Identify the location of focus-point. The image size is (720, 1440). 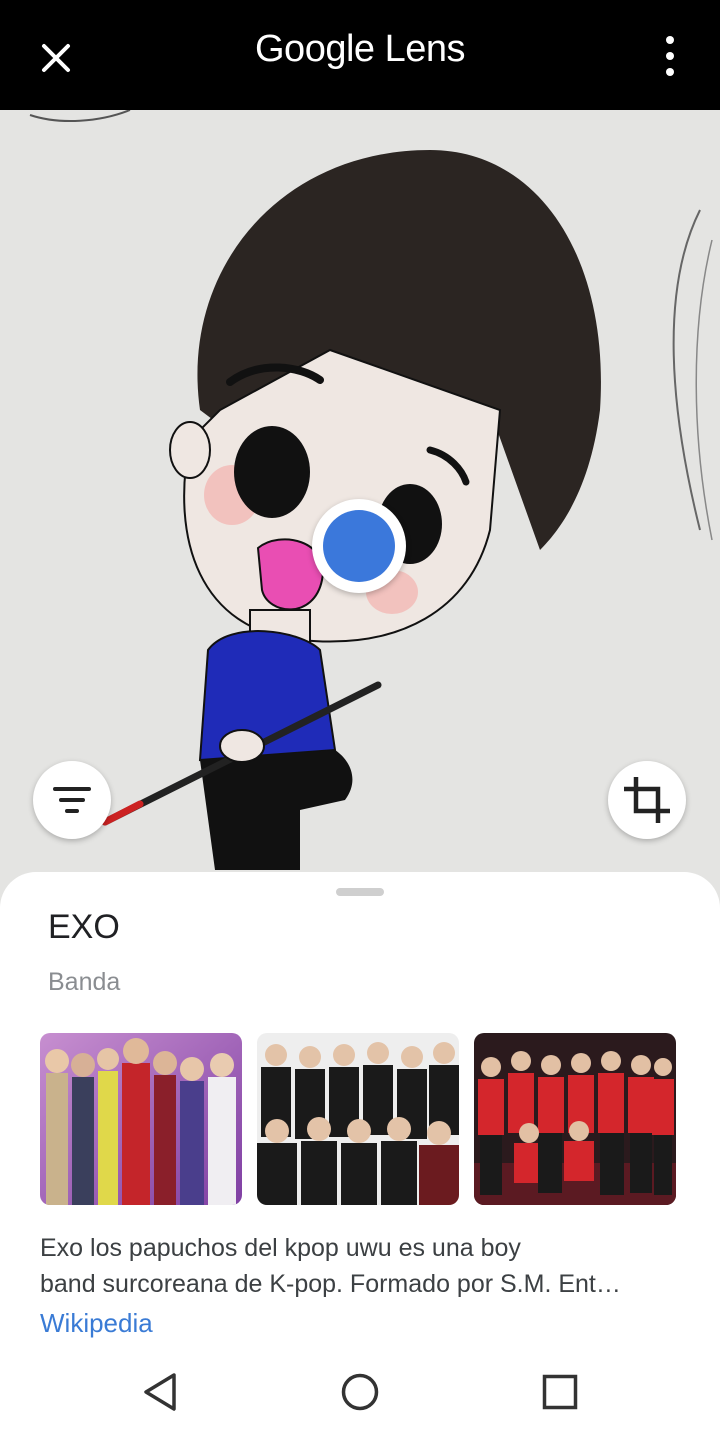
(359, 546).